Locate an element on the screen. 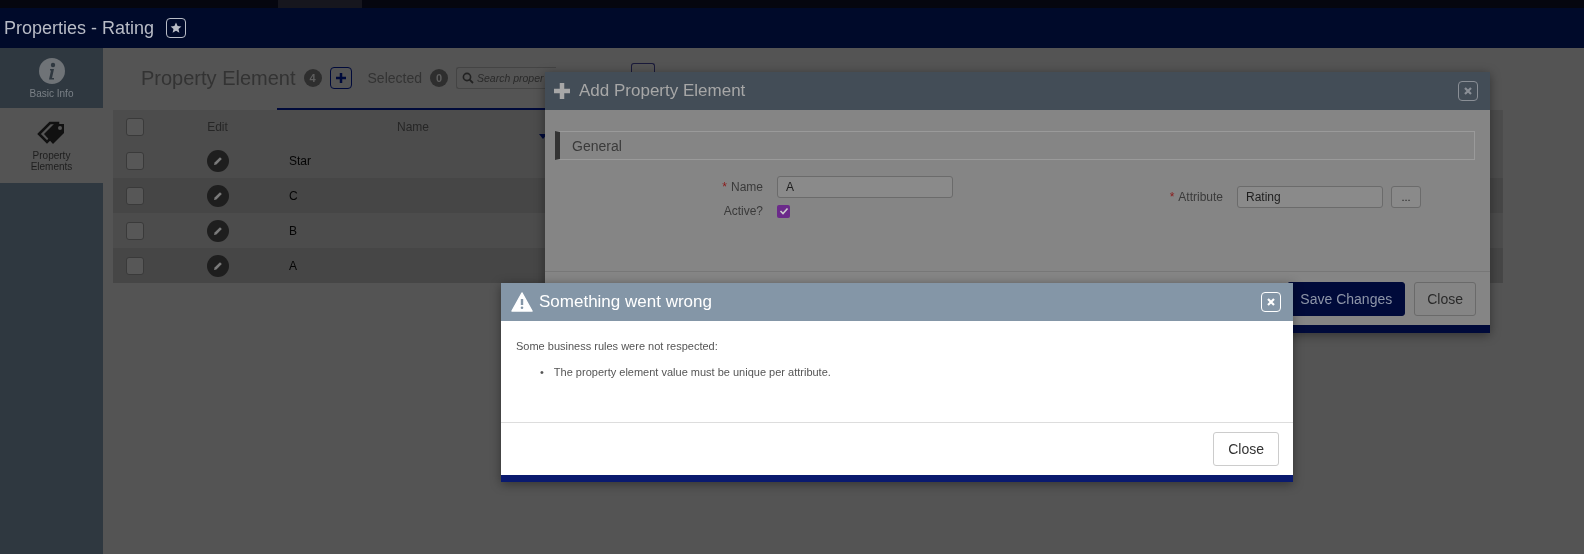 The width and height of the screenshot is (1584, 554). table-cell: A is located at coordinates (293, 265).